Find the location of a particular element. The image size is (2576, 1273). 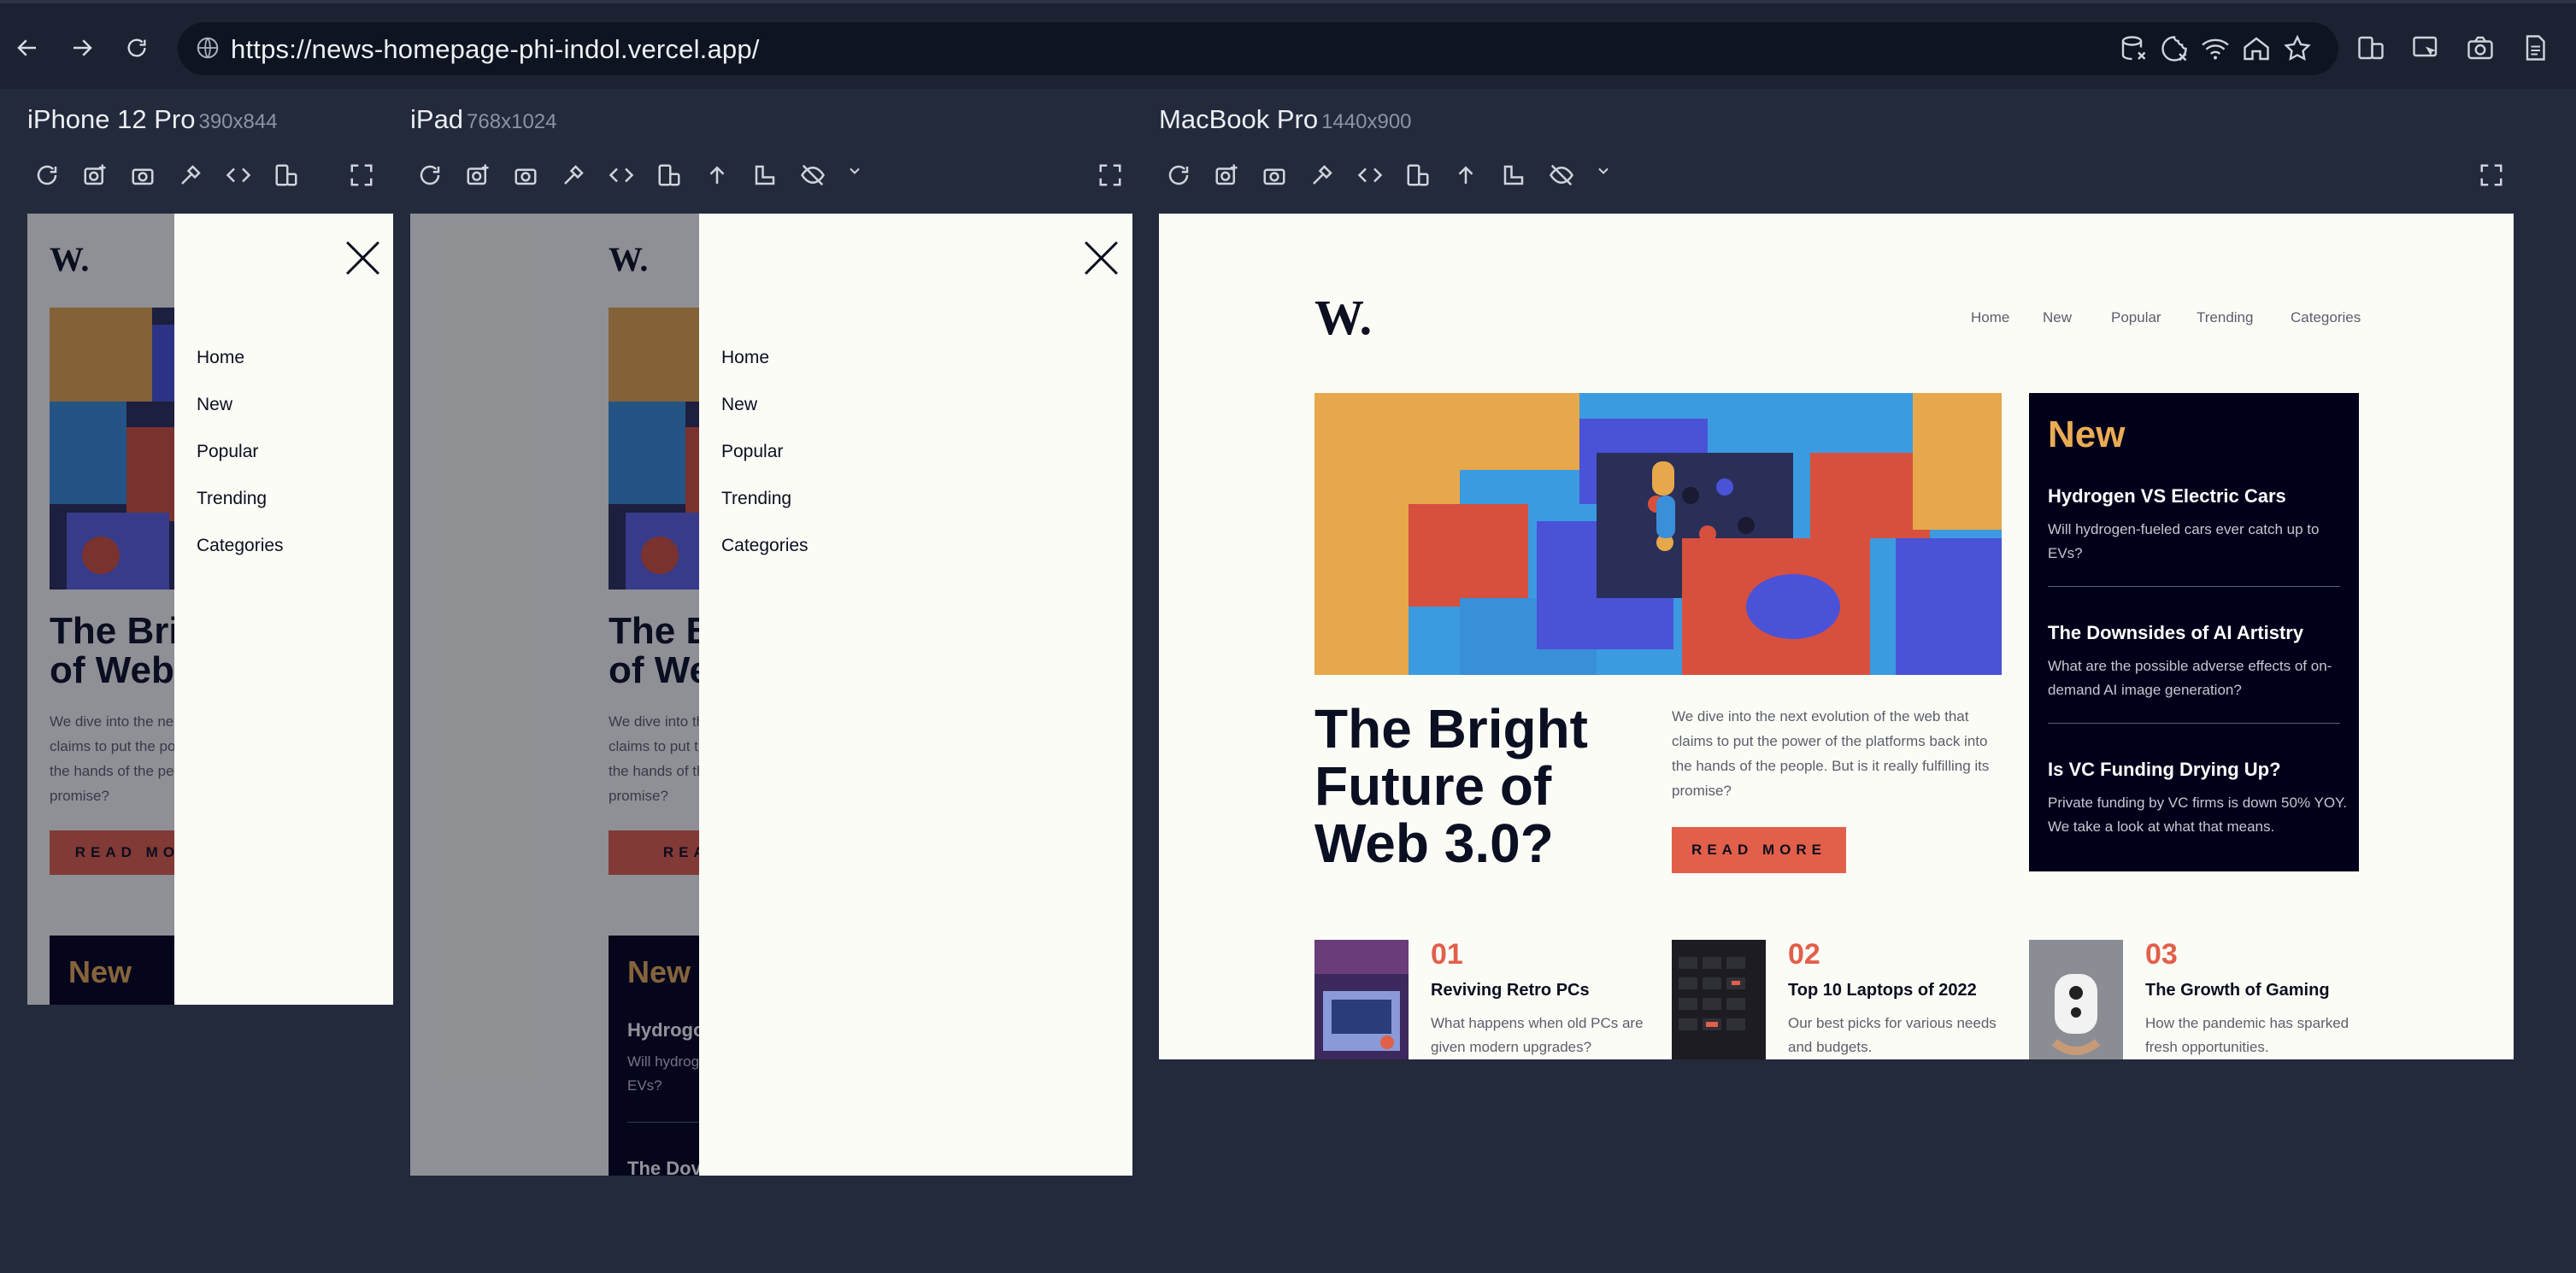

device-name: MacBook Pro is located at coordinates (1239, 119).